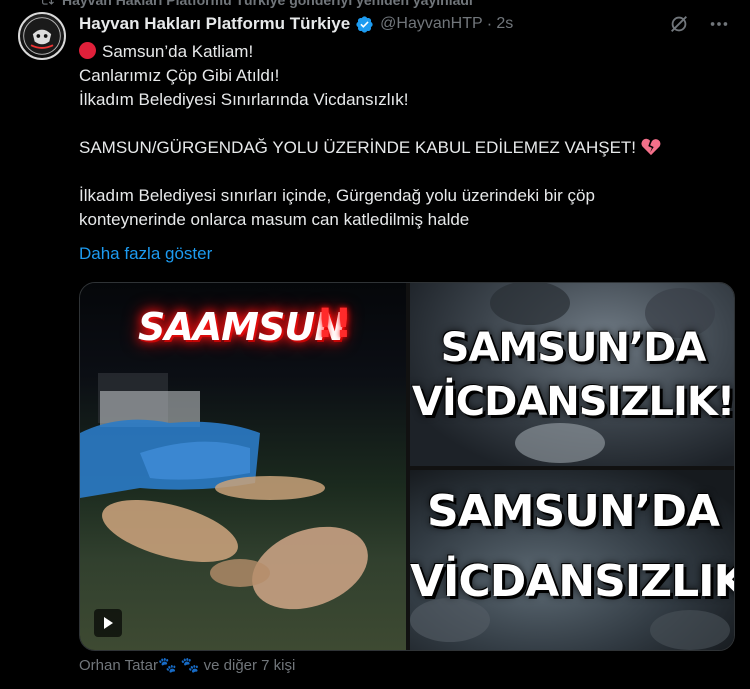  What do you see at coordinates (179, 75) in the screenshot?
I see `text-line: Canlarımız Çöp Gibi Atıldı!` at bounding box center [179, 75].